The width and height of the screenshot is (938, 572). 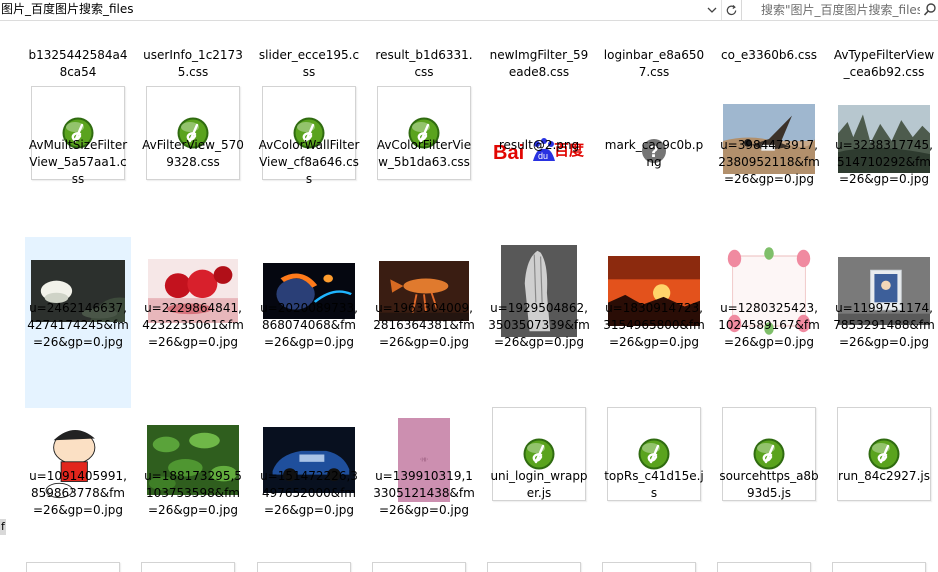 I want to click on svg-text: ·ı·ıı·, so click(x=424, y=460).